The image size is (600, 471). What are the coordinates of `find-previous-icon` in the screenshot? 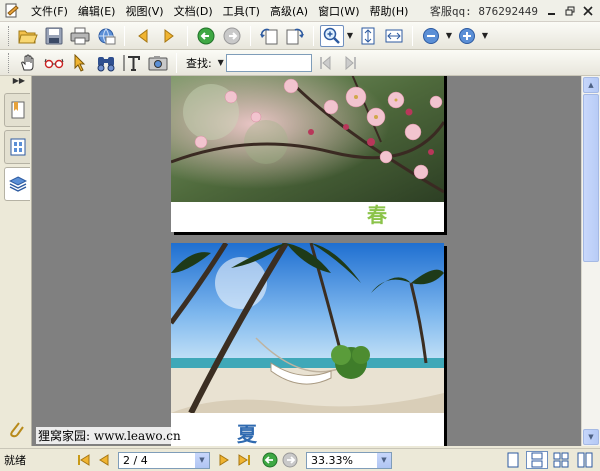 It's located at (325, 62).